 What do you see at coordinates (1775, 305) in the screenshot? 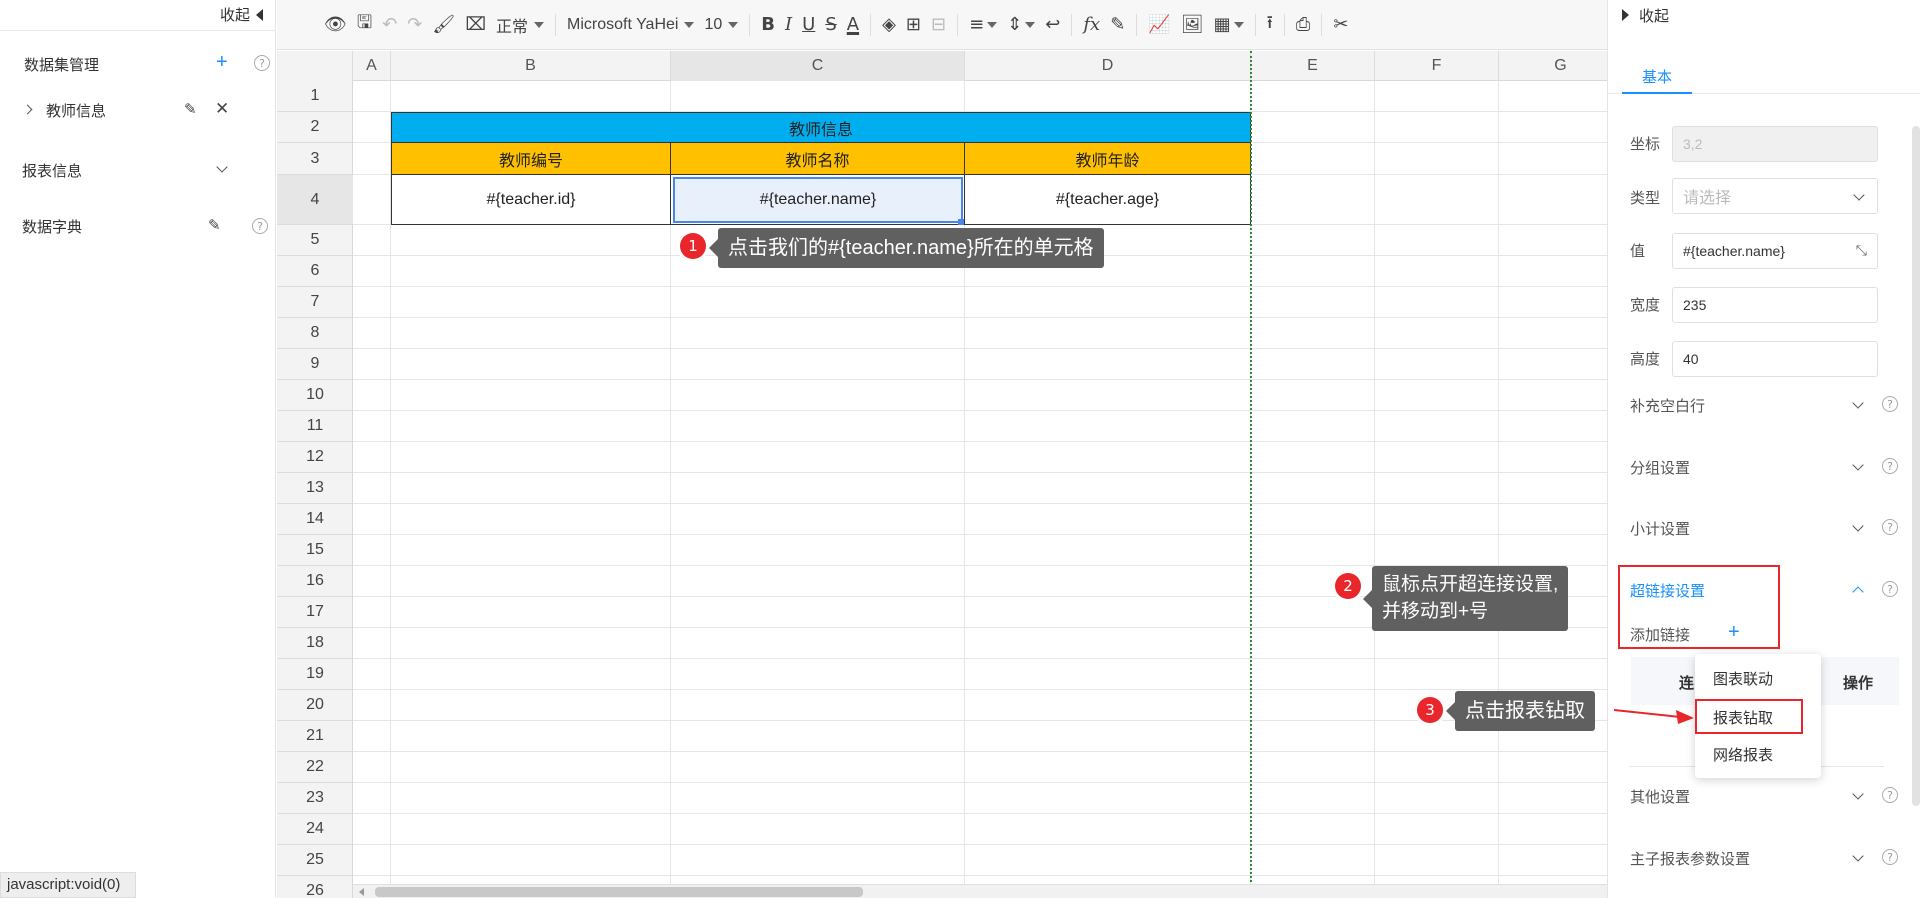
I see `width-input: 235` at bounding box center [1775, 305].